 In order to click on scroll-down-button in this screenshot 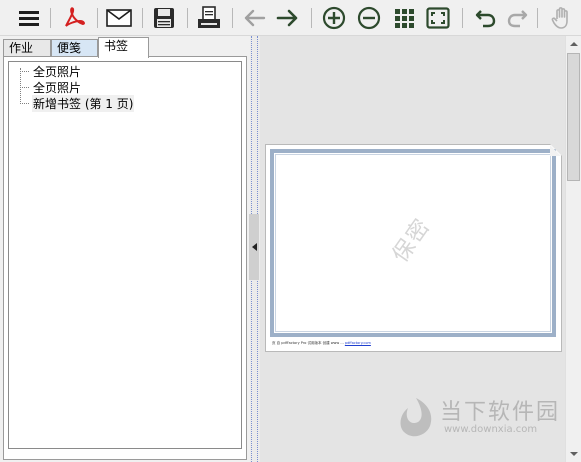, I will do `click(573, 454)`.